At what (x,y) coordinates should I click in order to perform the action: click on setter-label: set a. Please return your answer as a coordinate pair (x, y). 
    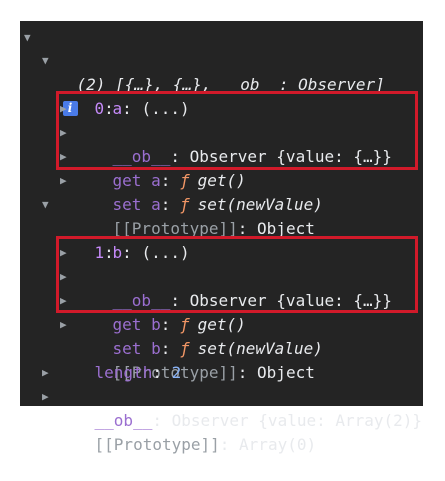
    Looking at the image, I should click on (136, 204).